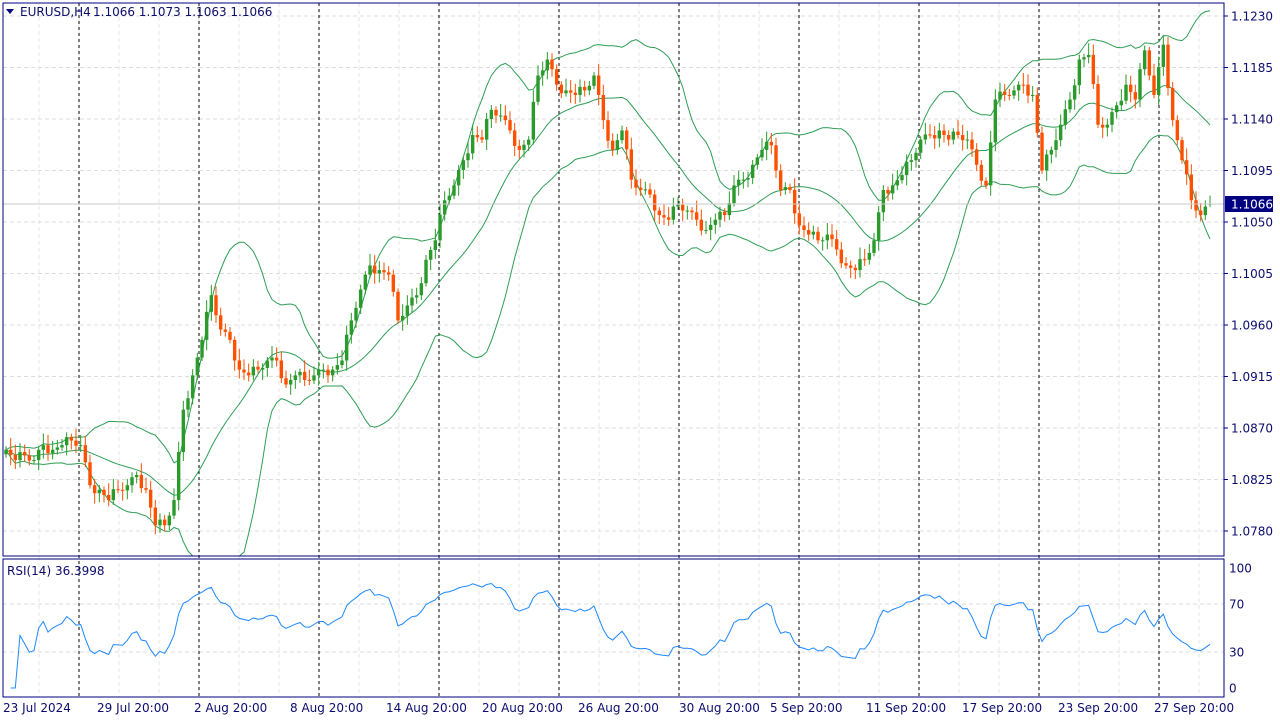  Describe the element at coordinates (1252, 120) in the screenshot. I see `price-tick-label: 1.1140` at that location.